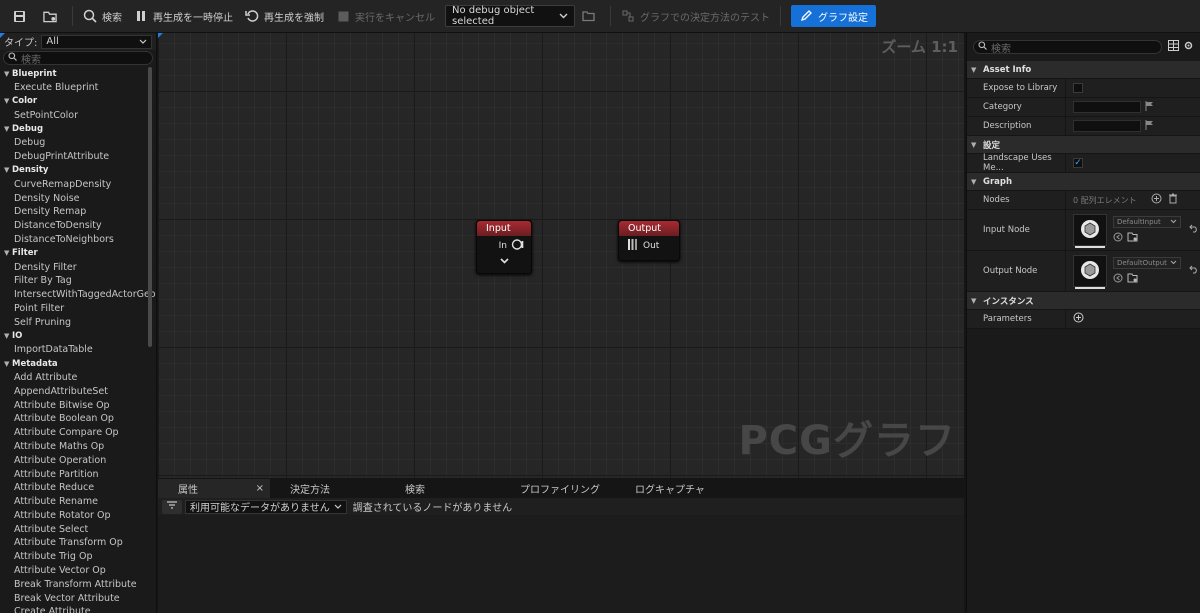 The width and height of the screenshot is (1200, 613). I want to click on palette-scrollbar, so click(150, 207).